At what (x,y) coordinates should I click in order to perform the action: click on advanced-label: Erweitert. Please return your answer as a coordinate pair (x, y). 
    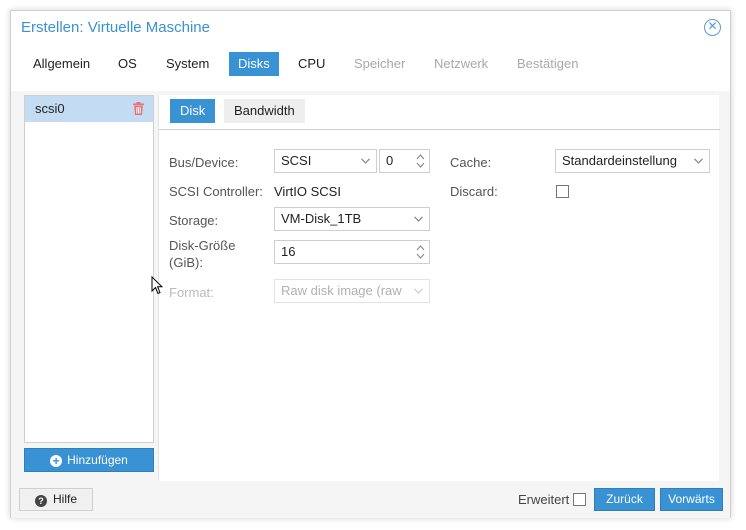
    Looking at the image, I should click on (544, 499).